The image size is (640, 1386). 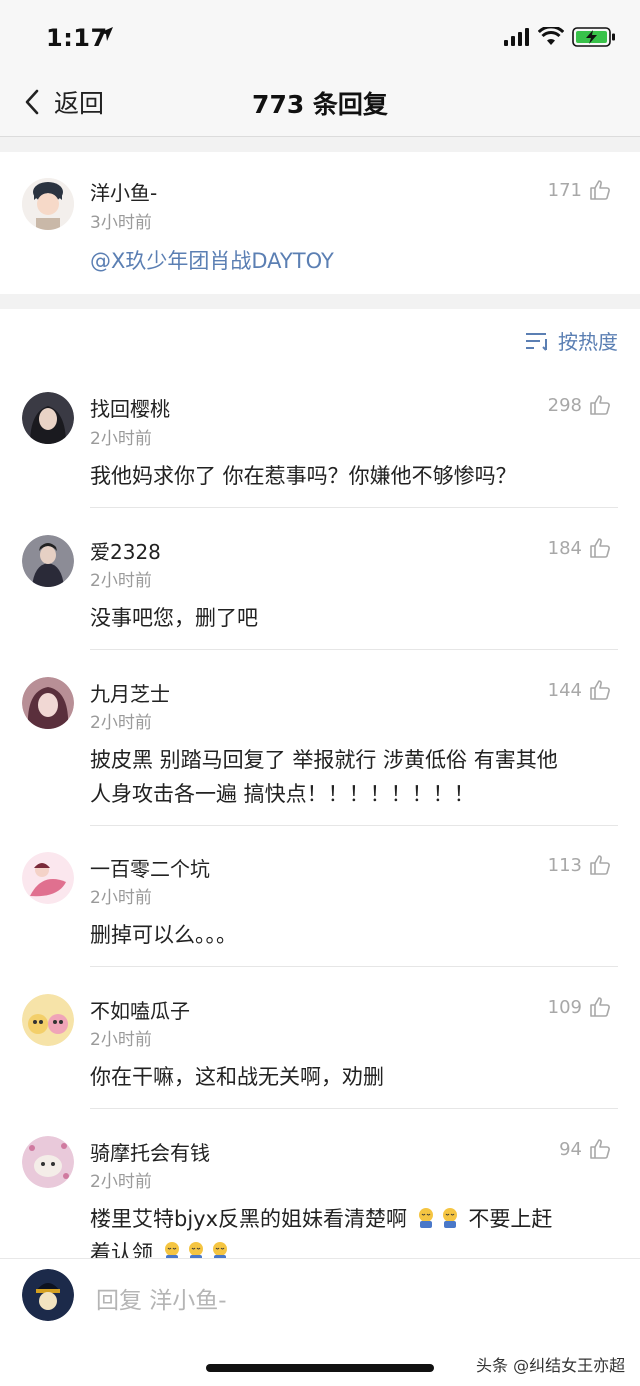 I want to click on sort-icon, so click(x=536, y=341).